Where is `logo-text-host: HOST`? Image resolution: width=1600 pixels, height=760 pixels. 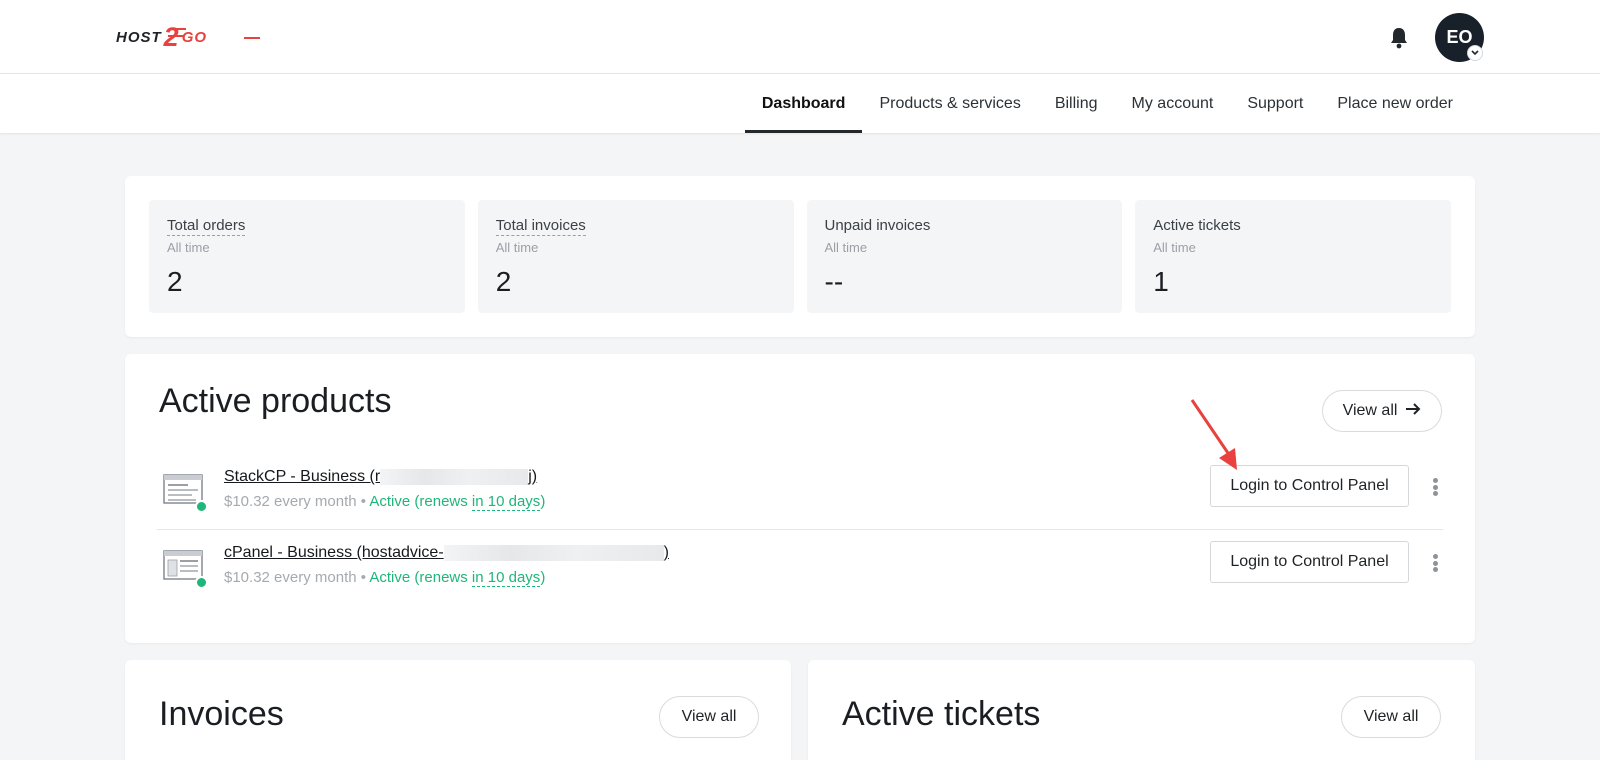
logo-text-host: HOST is located at coordinates (139, 37).